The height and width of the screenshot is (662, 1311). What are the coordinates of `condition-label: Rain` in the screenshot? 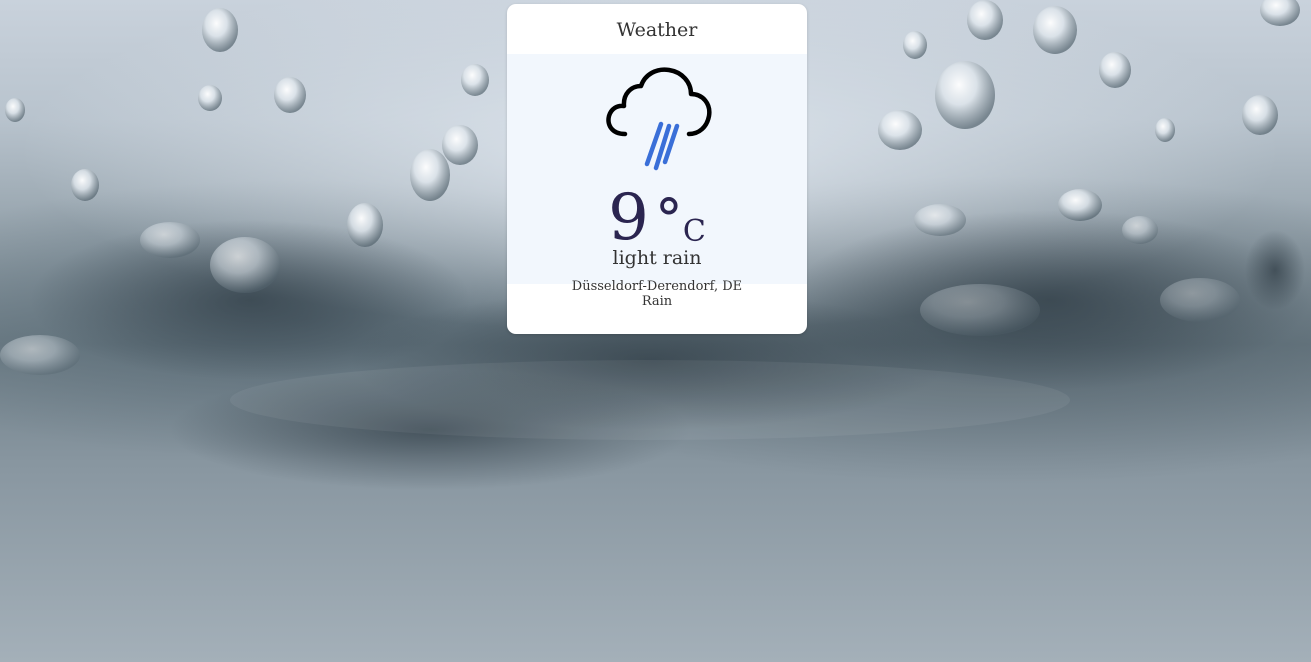 It's located at (657, 301).